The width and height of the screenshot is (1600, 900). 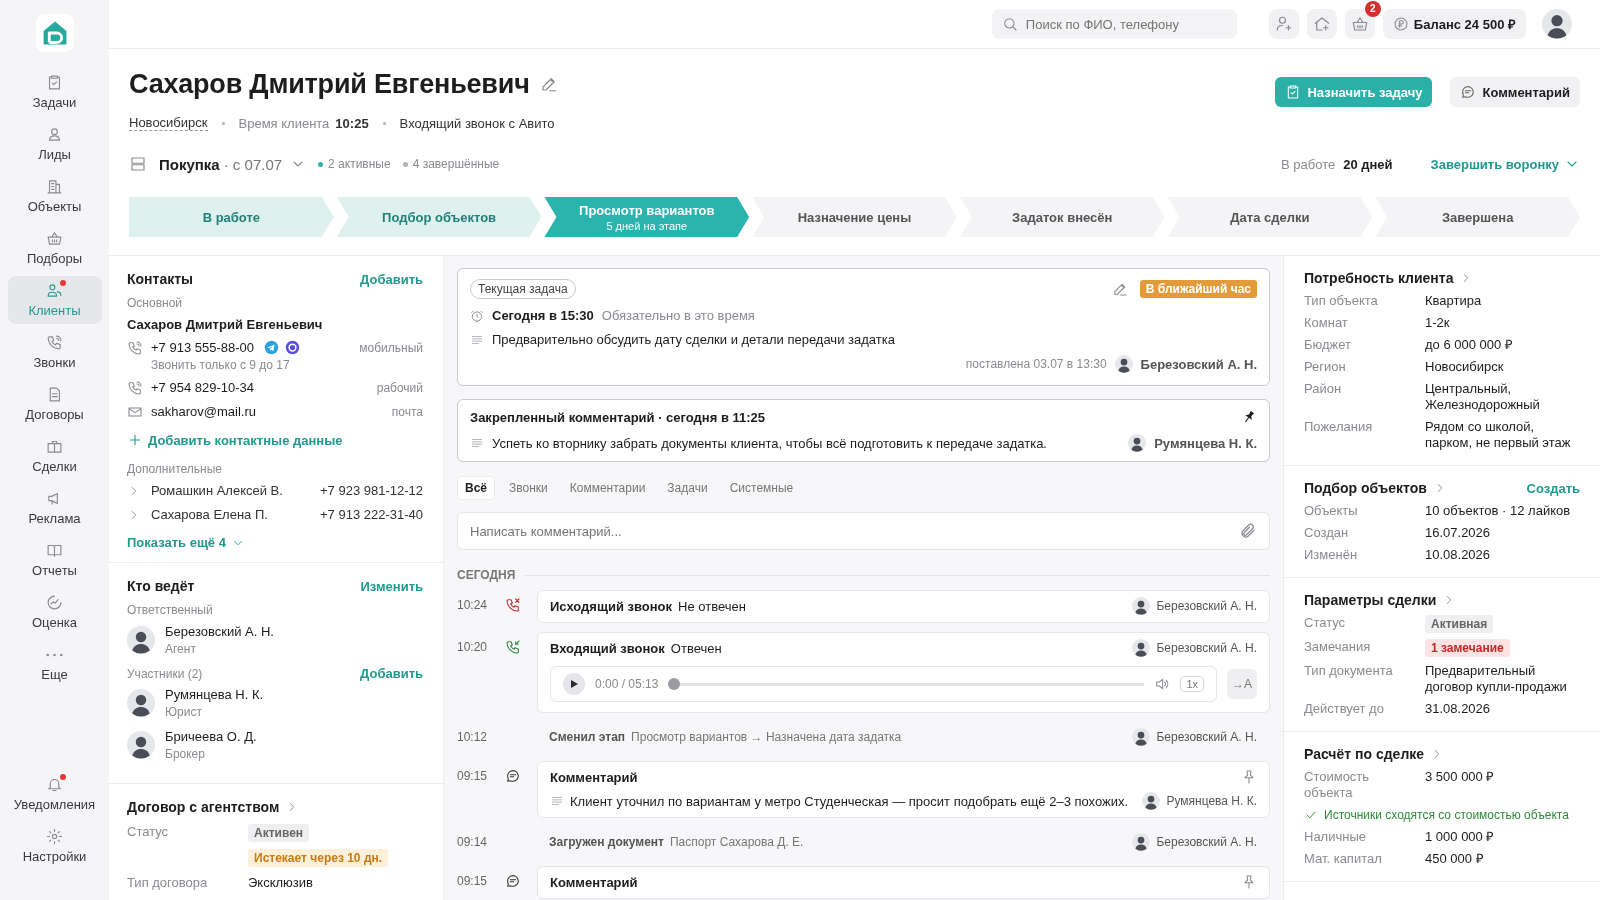 What do you see at coordinates (1375, 488) in the screenshot?
I see `section-title-link: Подбор объектов` at bounding box center [1375, 488].